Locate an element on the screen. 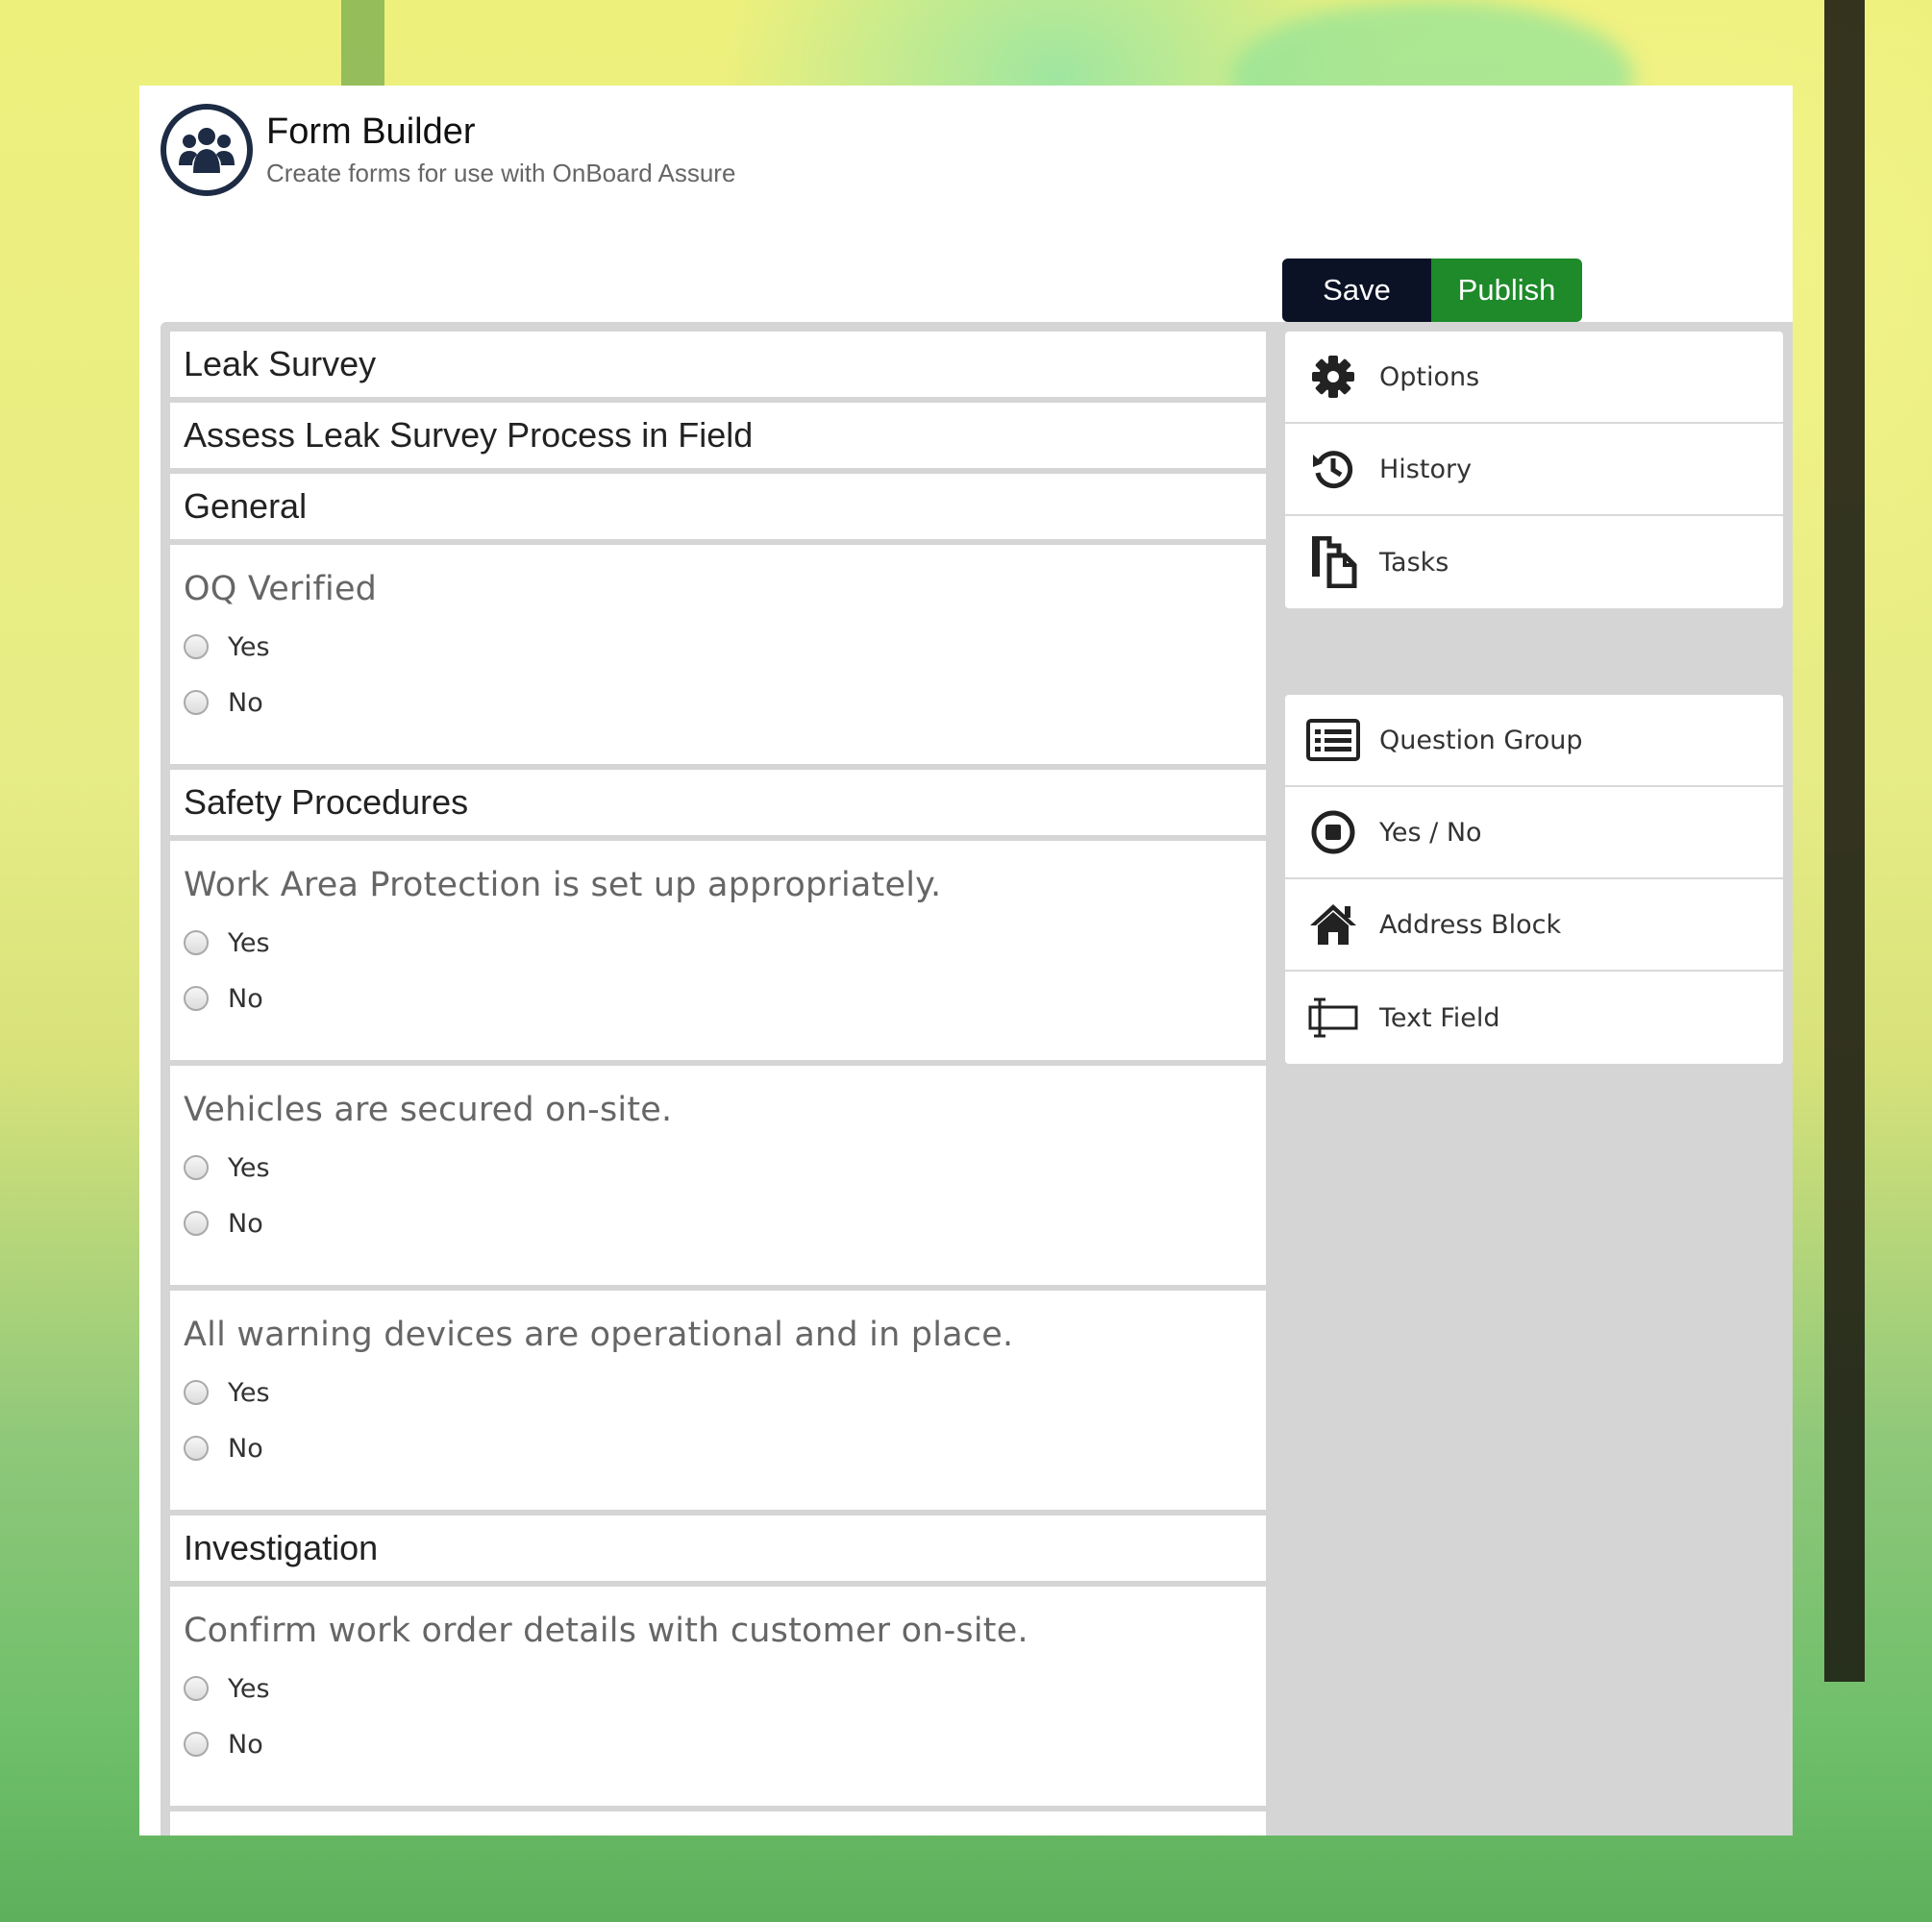  section-heading: General is located at coordinates (718, 506).